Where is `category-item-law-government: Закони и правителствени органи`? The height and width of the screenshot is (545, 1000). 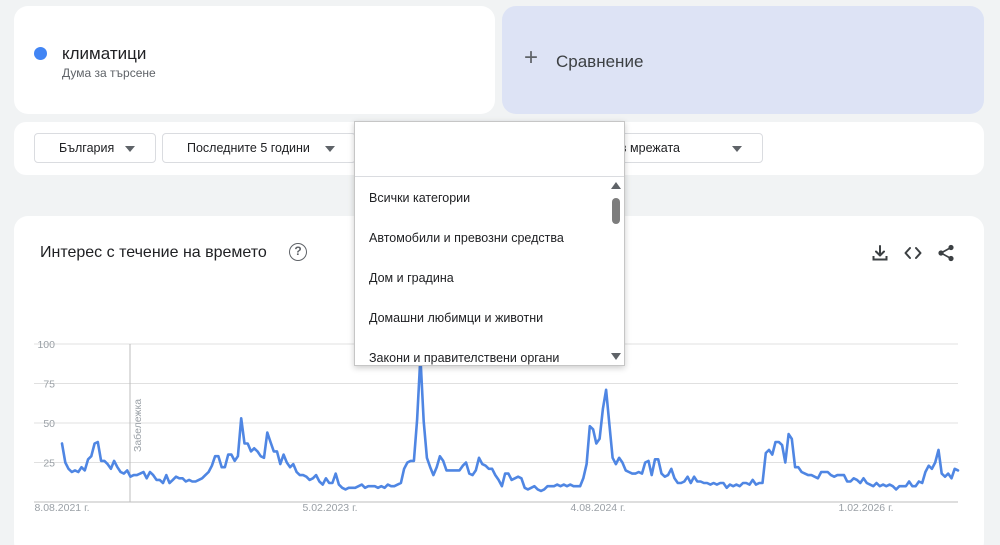 category-item-law-government: Закони и правителствени органи is located at coordinates (464, 358).